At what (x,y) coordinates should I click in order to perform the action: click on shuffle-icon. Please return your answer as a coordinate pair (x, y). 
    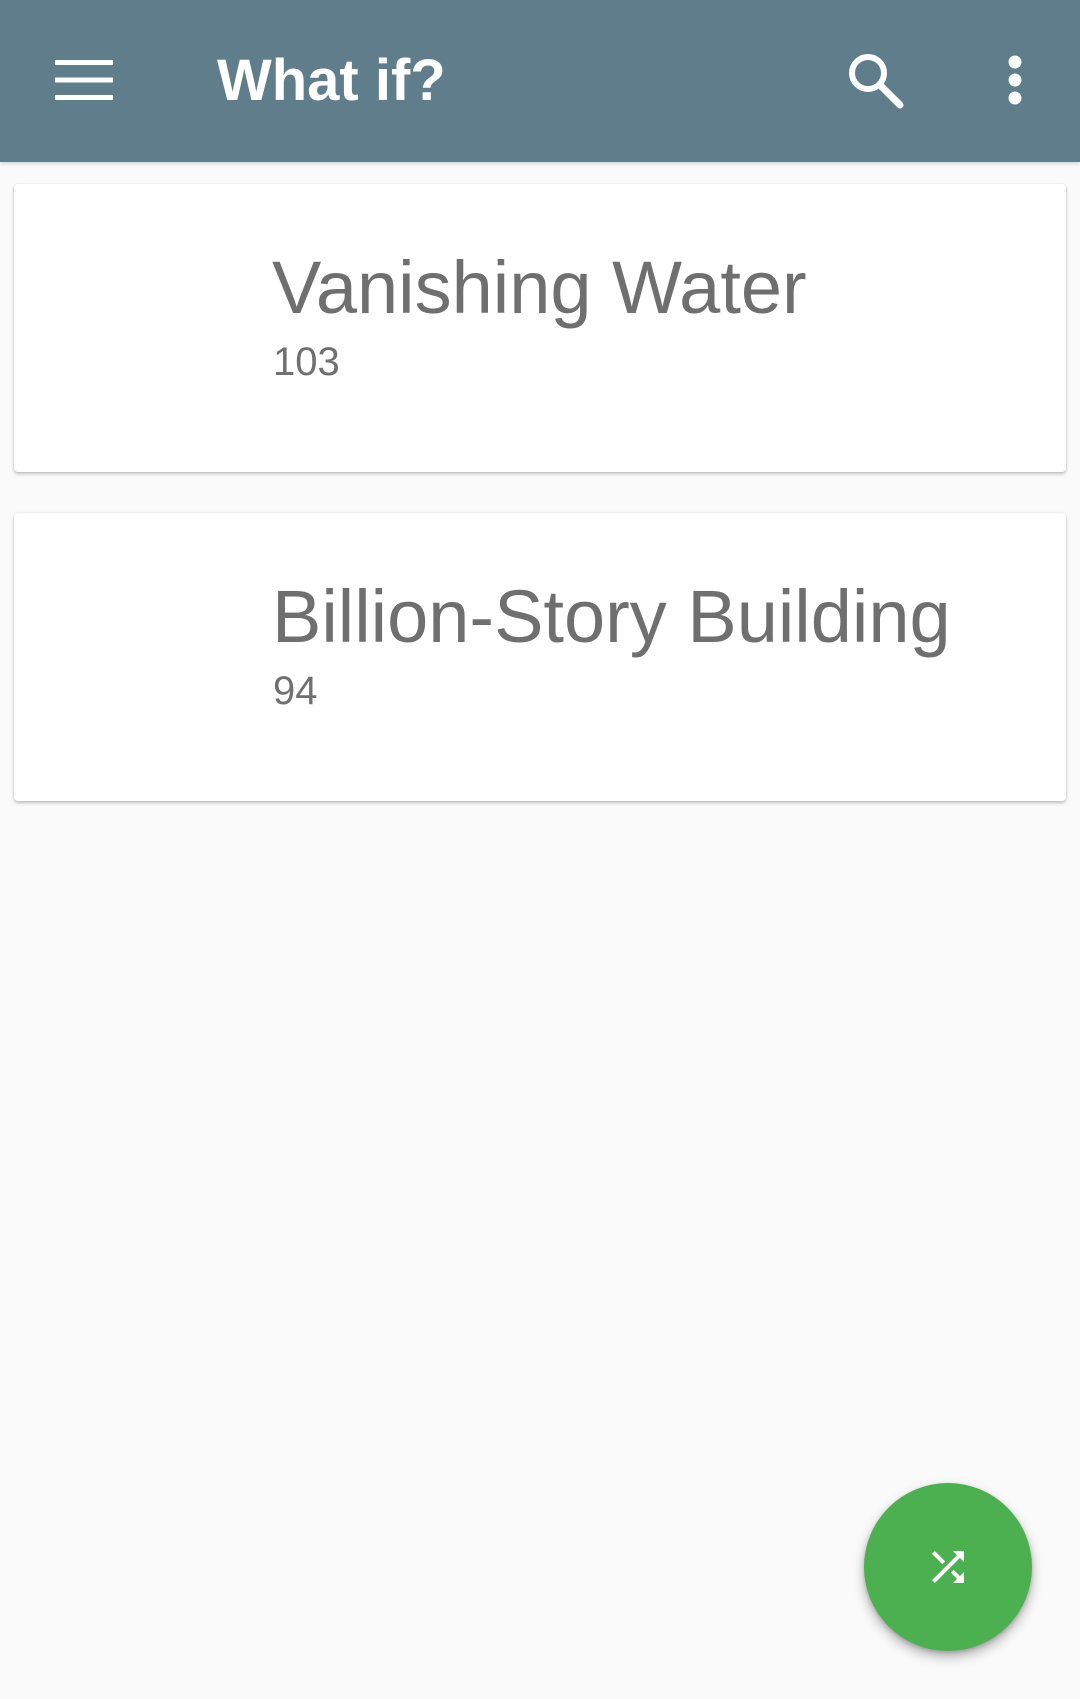
    Looking at the image, I should click on (948, 1567).